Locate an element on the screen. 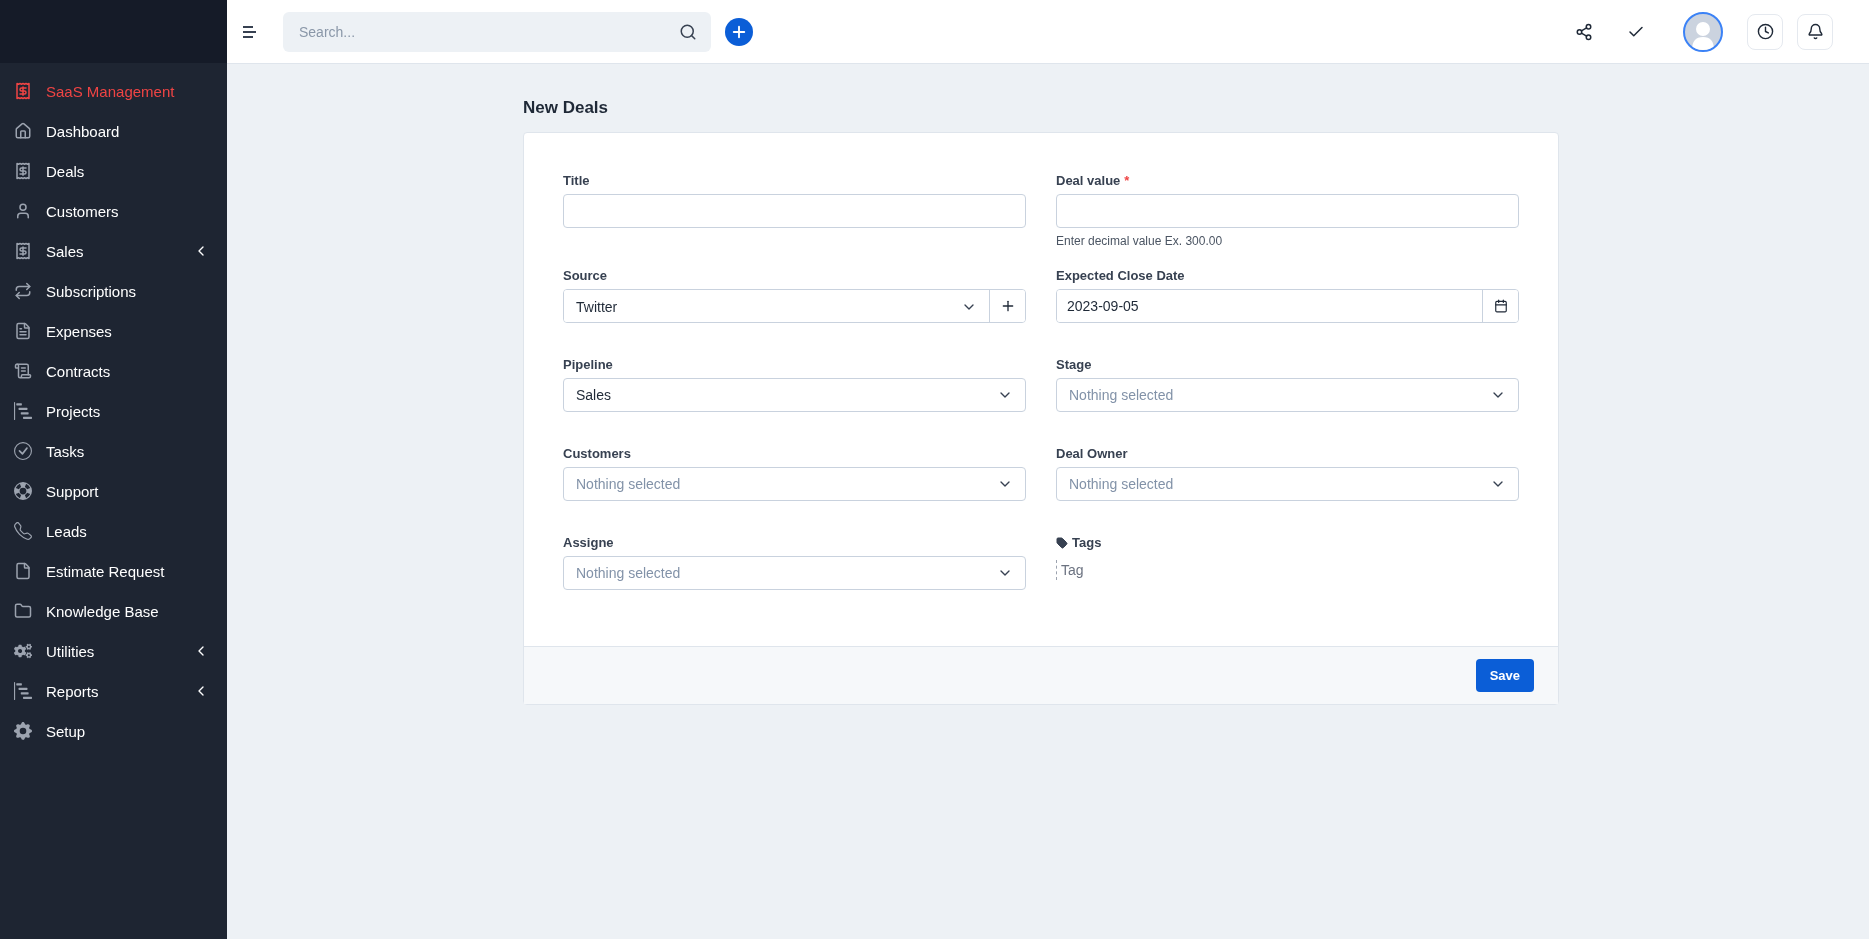  sidebar-item: Projects is located at coordinates (113, 411).